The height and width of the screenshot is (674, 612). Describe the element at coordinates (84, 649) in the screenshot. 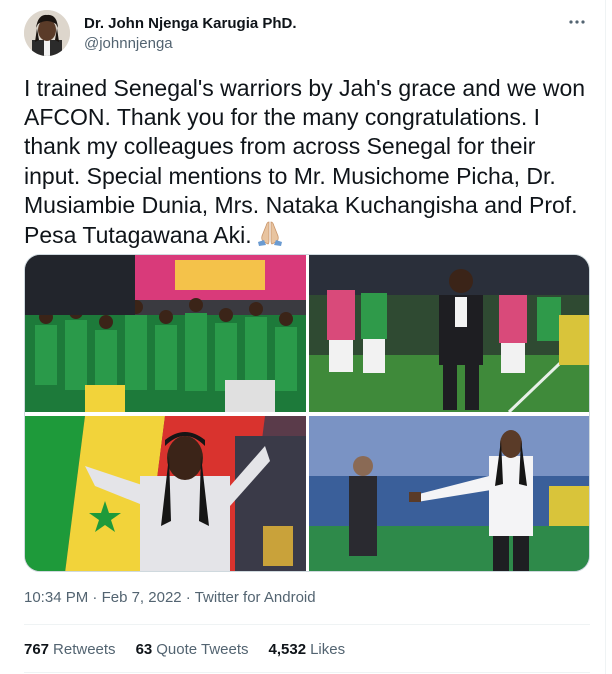

I see `retweets-label: Retweets` at that location.